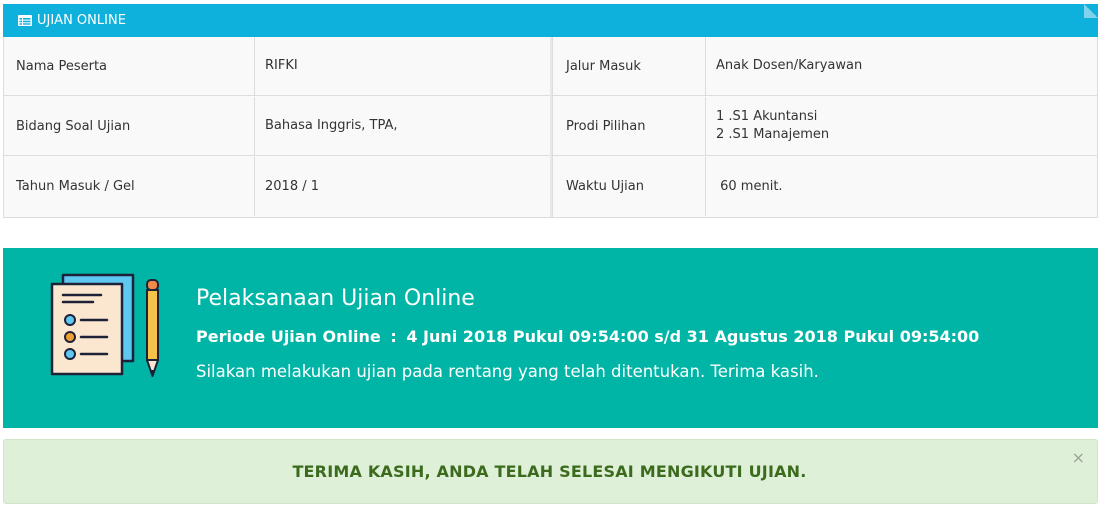 The height and width of the screenshot is (511, 1103). Describe the element at coordinates (772, 126) in the screenshot. I see `value-prodi-pilihan: 1 .S1 Akuntansi 2 .S1 Manajemen` at that location.